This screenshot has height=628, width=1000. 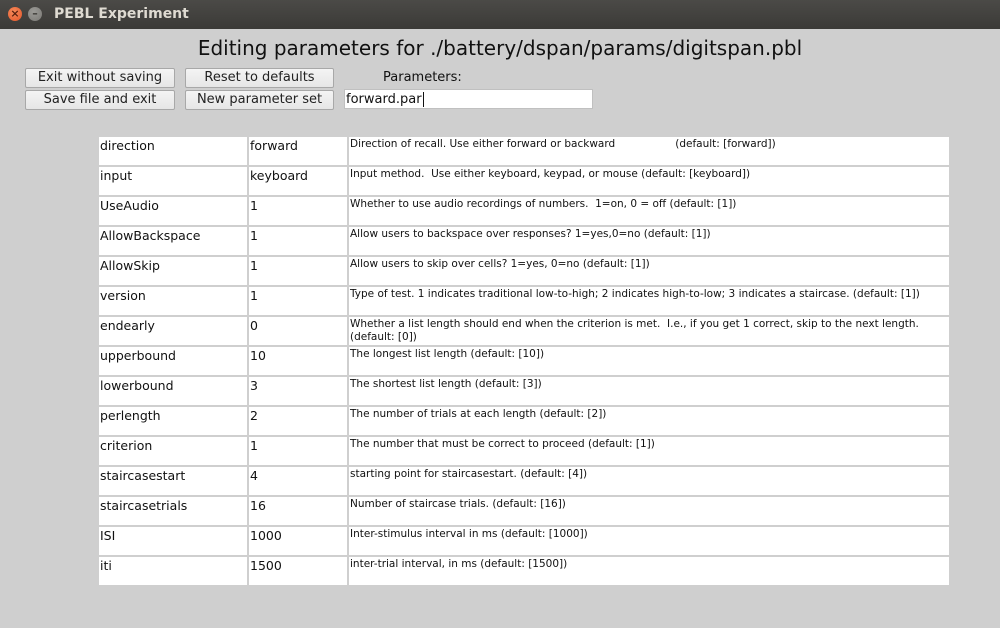 What do you see at coordinates (173, 301) in the screenshot?
I see `parameter-name: version` at bounding box center [173, 301].